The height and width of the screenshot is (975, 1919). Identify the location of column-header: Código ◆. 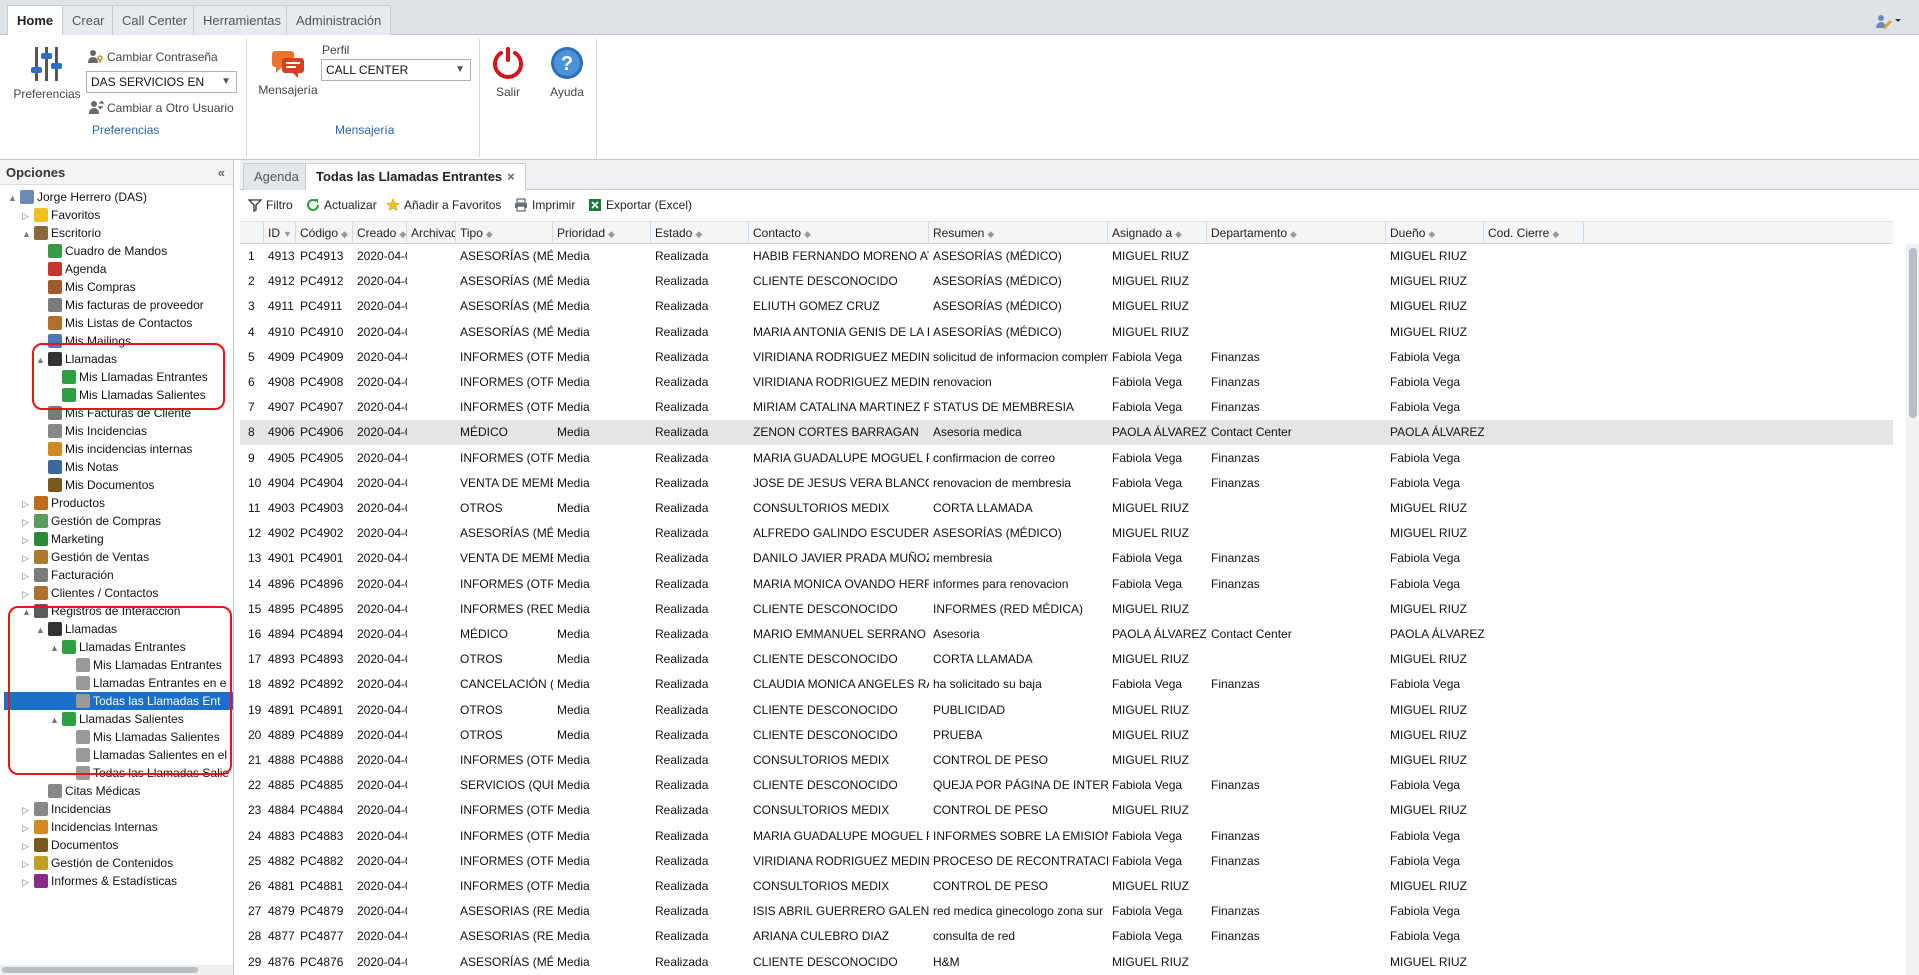
(324, 233).